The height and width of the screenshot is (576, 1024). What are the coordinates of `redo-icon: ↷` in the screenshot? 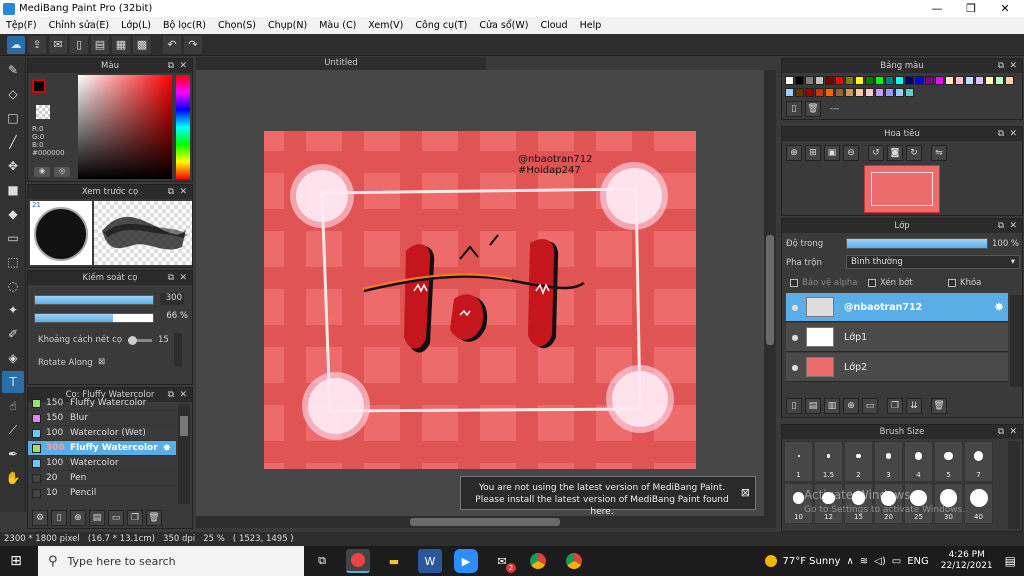 It's located at (193, 44).